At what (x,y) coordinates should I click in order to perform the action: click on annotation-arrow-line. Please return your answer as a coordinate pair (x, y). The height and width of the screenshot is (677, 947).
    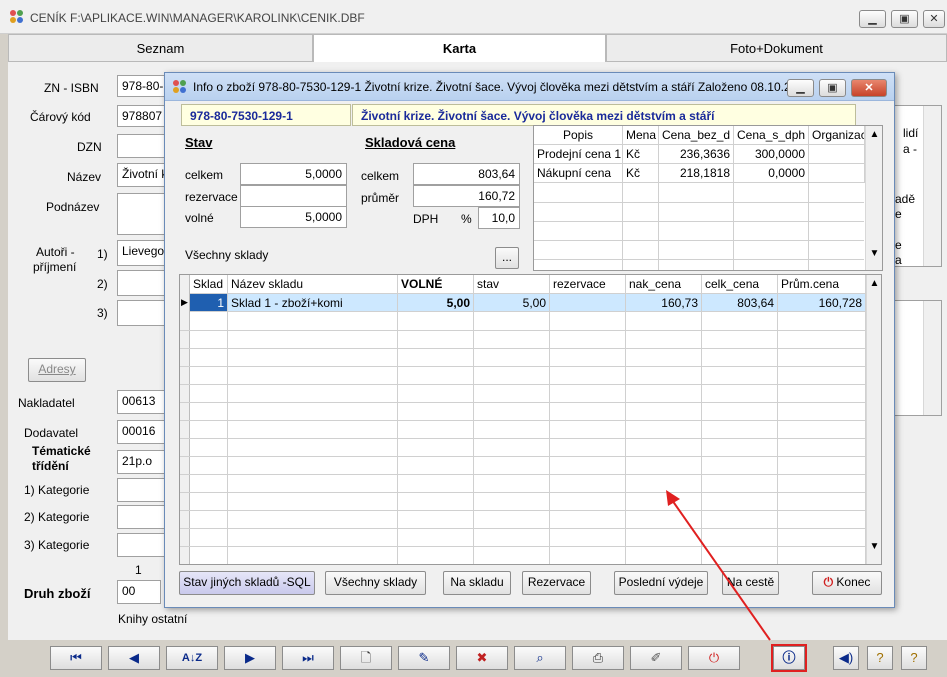
    Looking at the image, I should click on (721, 570).